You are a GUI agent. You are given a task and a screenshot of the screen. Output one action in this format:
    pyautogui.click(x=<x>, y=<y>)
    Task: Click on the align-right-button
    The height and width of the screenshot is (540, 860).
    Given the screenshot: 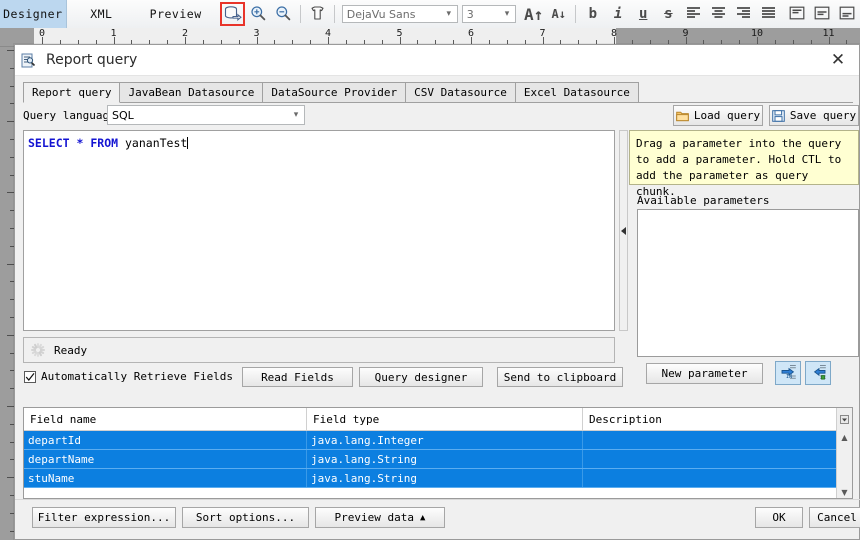 What is the action you would take?
    pyautogui.click(x=743, y=14)
    